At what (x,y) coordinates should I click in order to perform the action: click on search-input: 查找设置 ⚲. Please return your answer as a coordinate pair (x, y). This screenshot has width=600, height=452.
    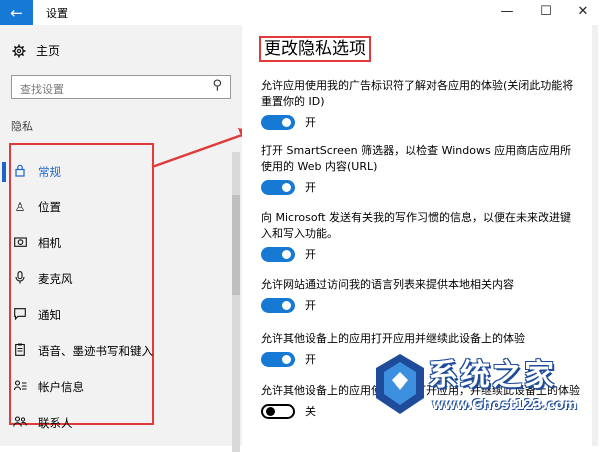
    Looking at the image, I should click on (121, 87).